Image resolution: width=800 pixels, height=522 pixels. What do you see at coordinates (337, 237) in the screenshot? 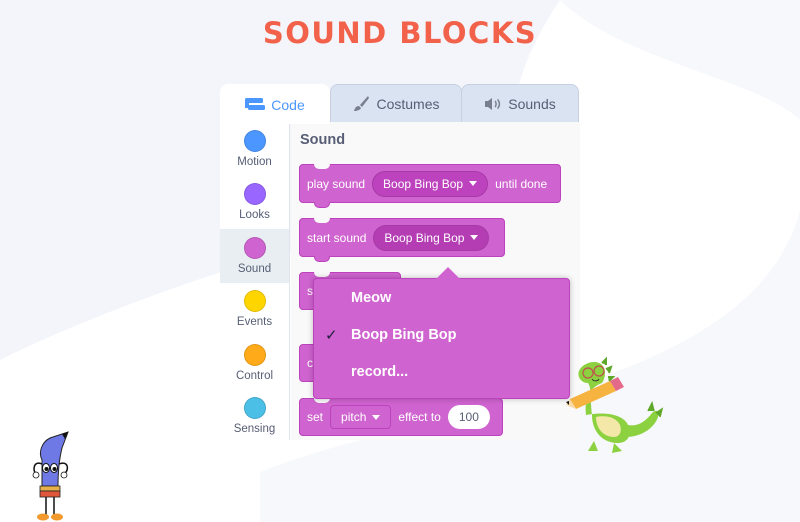
I see `block-text: start sound` at bounding box center [337, 237].